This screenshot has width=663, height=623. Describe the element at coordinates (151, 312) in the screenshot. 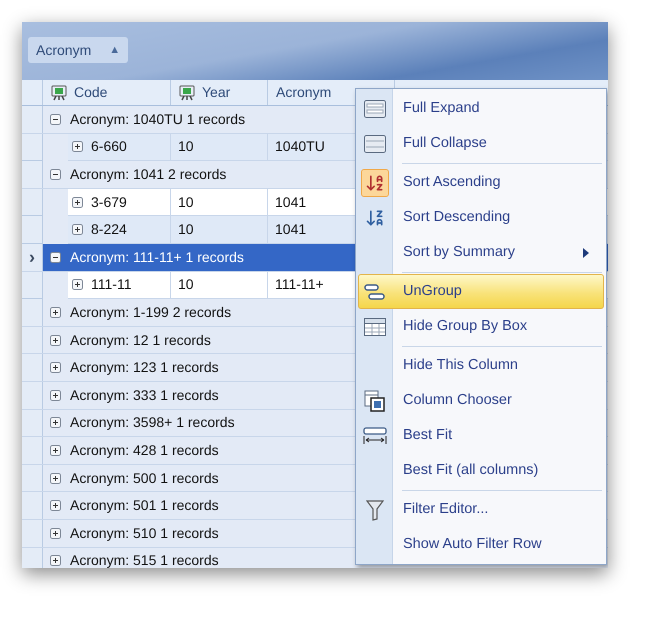

I see `group-label: Acronym: 1-199 2 records` at that location.